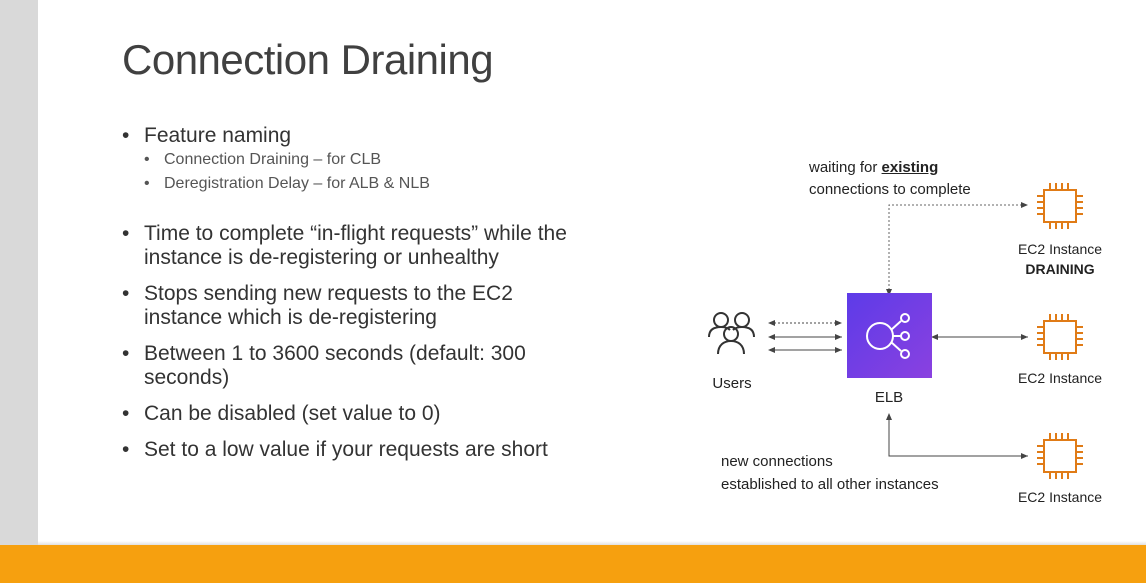  I want to click on bullet-text-line: Stops sending new requests to the EC2, so click(328, 293).